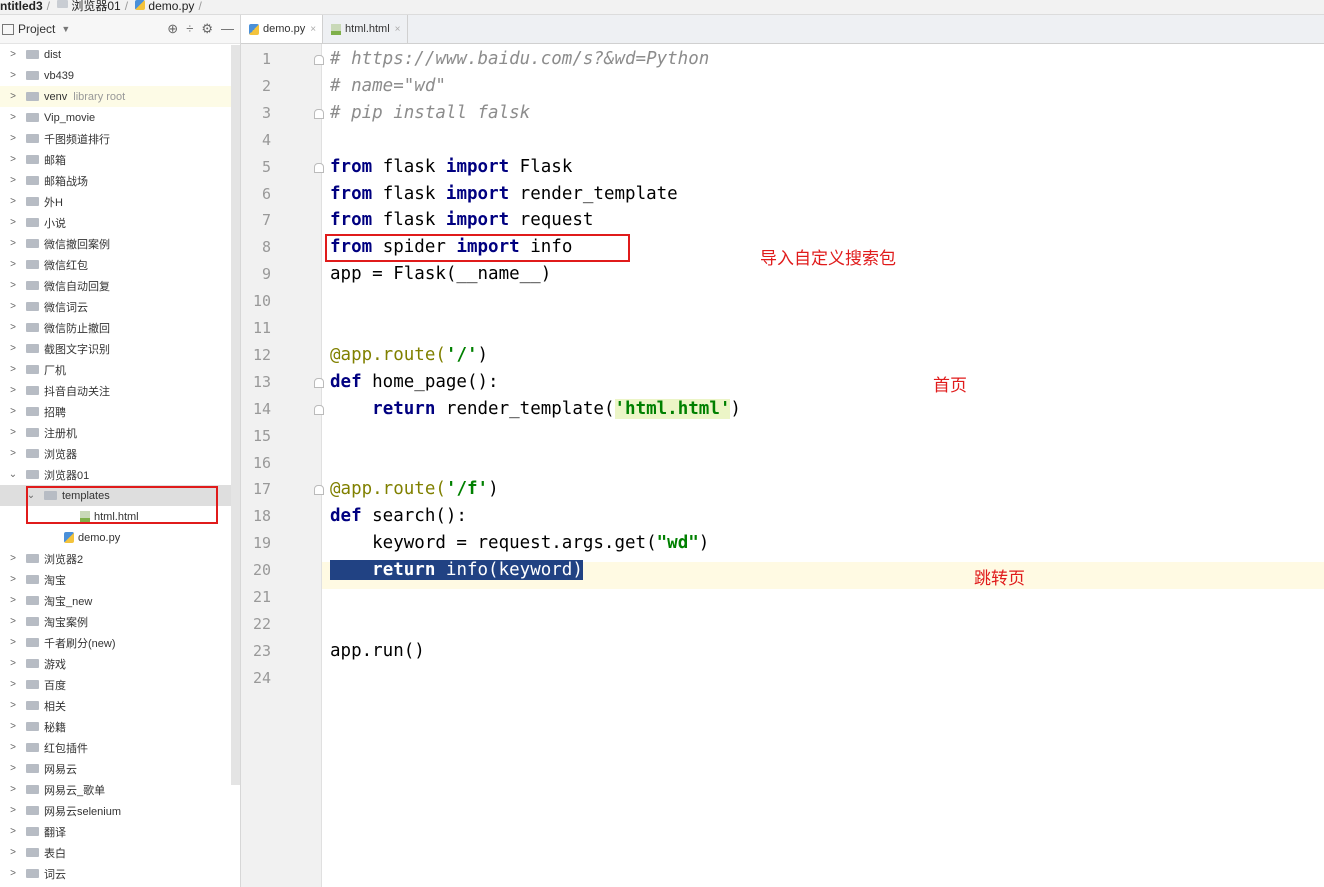  Describe the element at coordinates (365, 29) in the screenshot. I see `tab-html-html: html.html ×` at that location.